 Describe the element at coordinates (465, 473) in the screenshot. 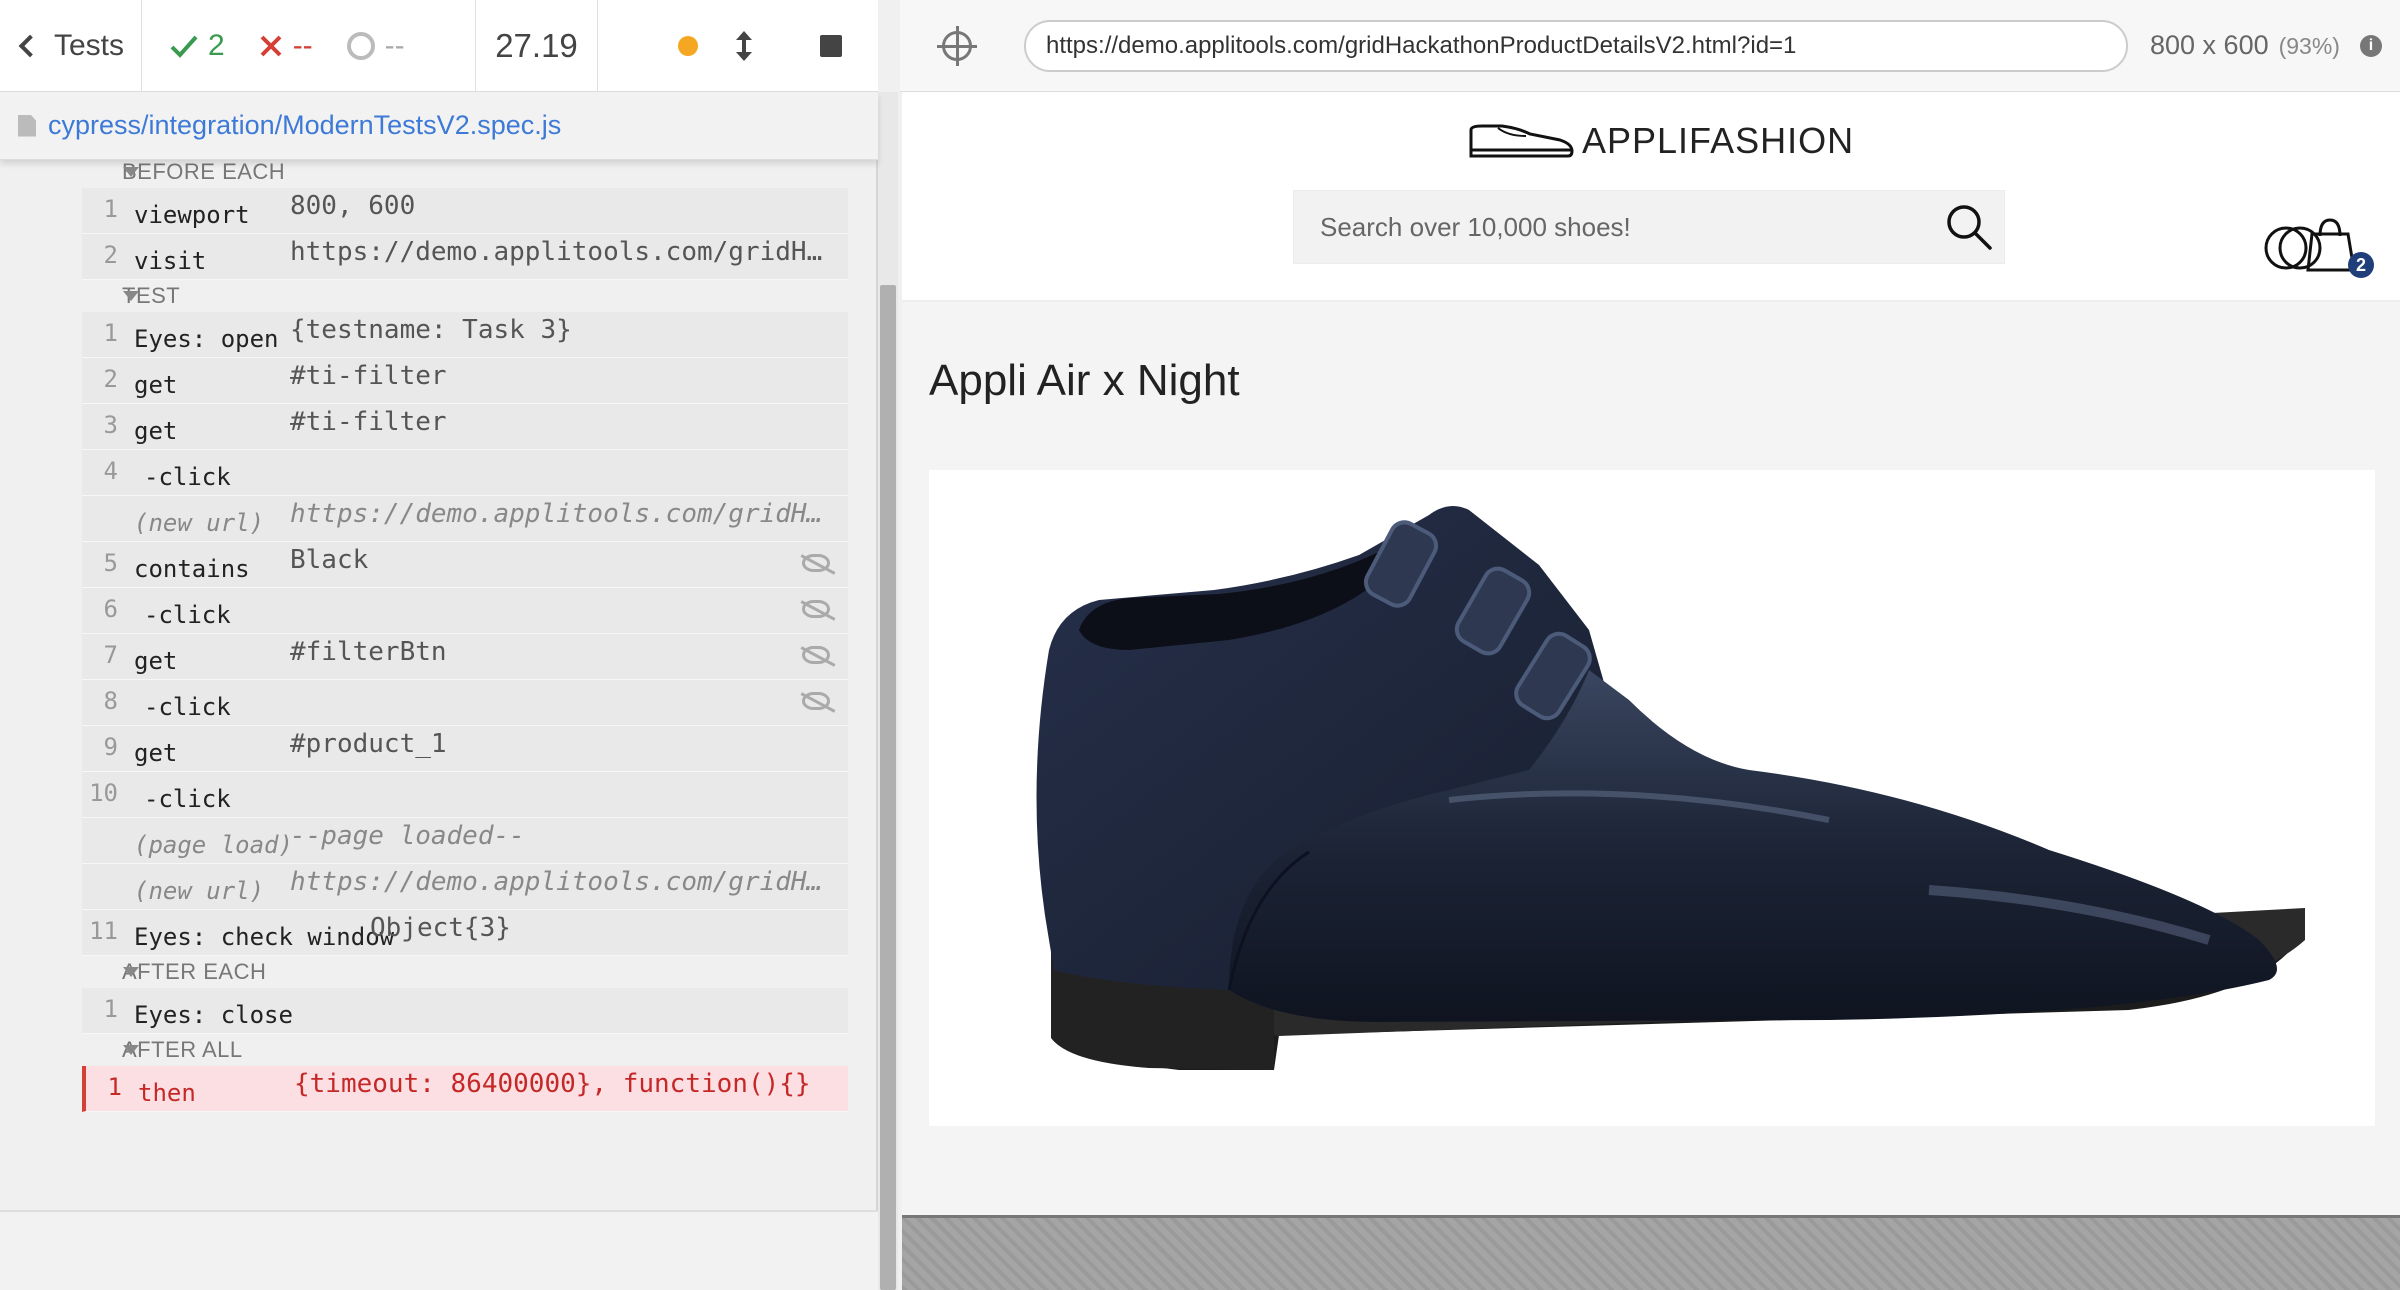

I see `command-row: 4 -click` at that location.